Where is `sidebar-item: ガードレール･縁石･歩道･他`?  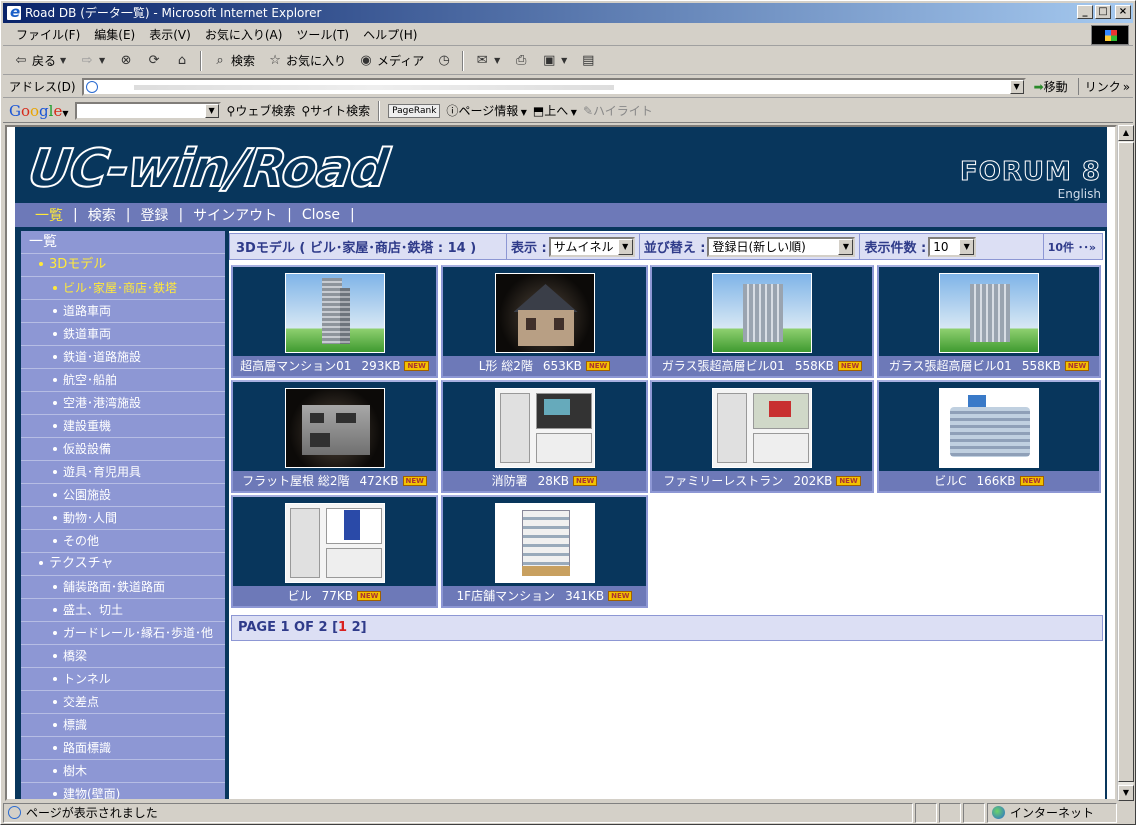
sidebar-item: ガードレール･縁石･歩道･他 is located at coordinates (123, 633).